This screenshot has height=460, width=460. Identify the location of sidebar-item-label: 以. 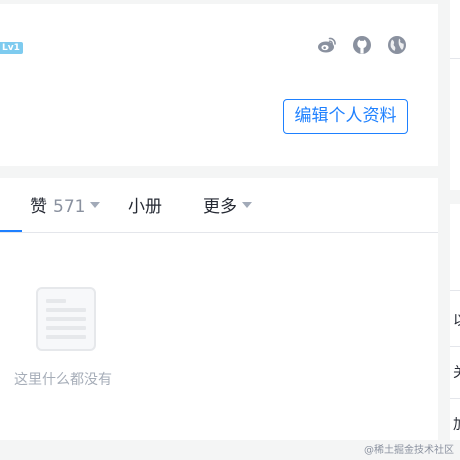
(456, 321).